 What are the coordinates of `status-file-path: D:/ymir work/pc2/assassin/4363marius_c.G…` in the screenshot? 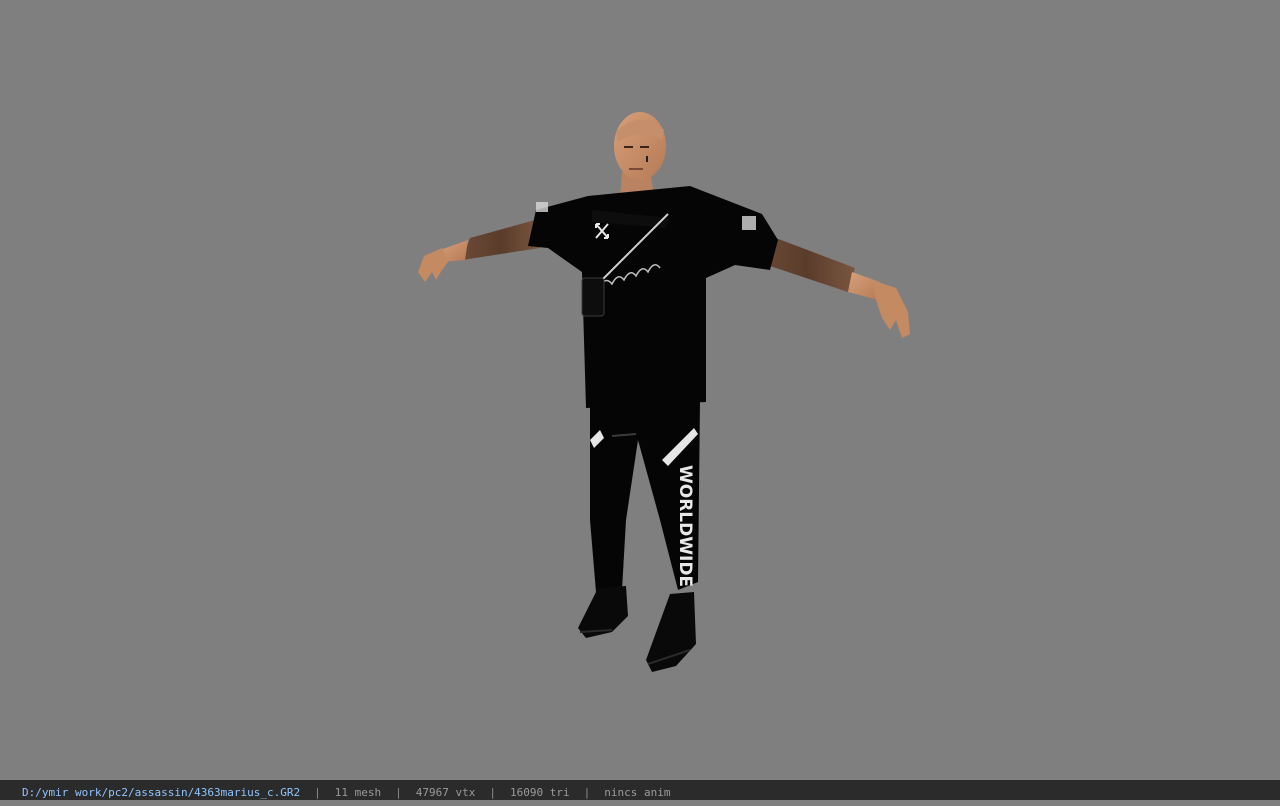 It's located at (161, 792).